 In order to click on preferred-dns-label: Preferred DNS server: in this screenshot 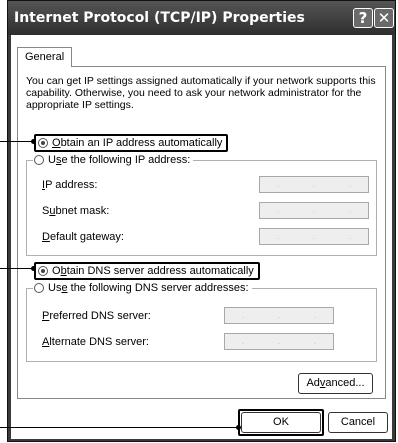, I will do `click(96, 316)`.